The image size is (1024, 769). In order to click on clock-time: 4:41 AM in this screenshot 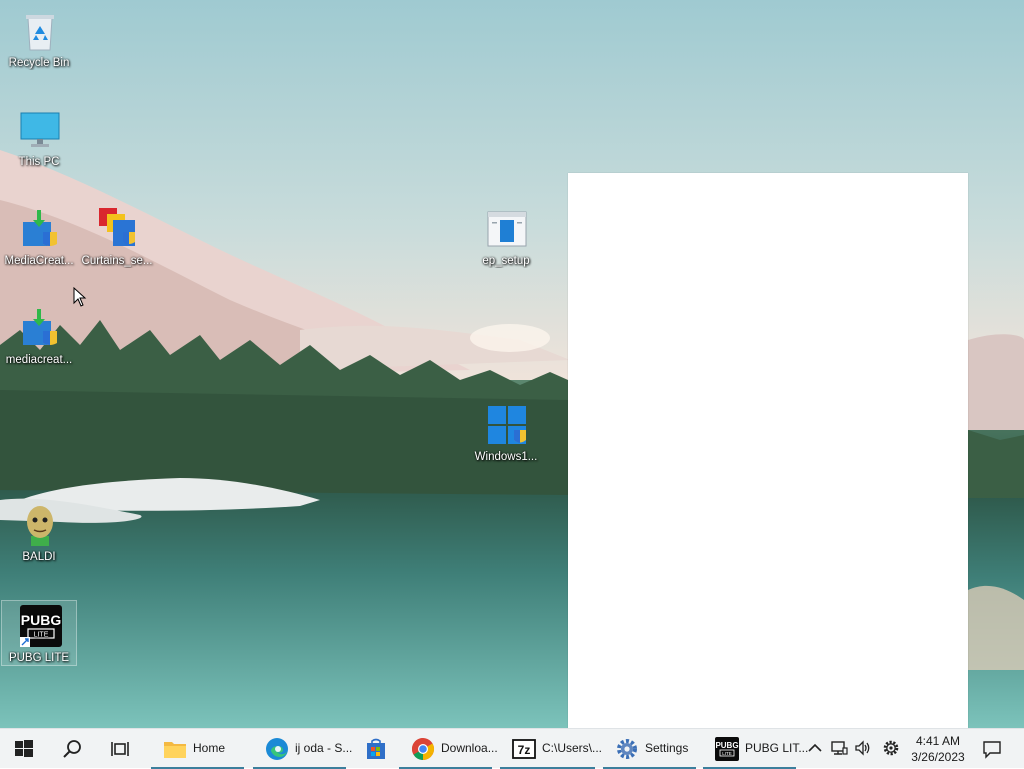, I will do `click(938, 741)`.